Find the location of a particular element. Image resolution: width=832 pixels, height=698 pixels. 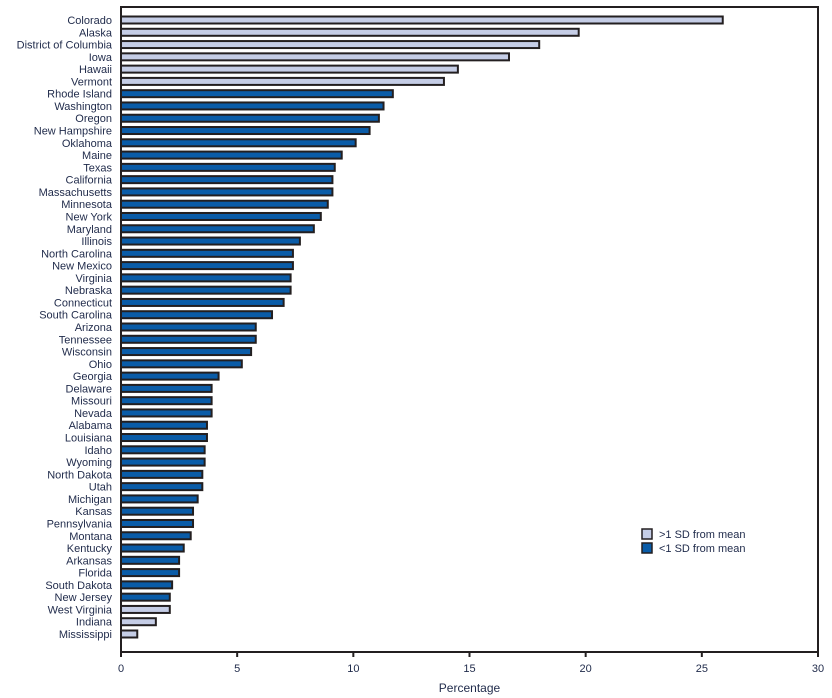

category-label: Iowa is located at coordinates (101, 58).